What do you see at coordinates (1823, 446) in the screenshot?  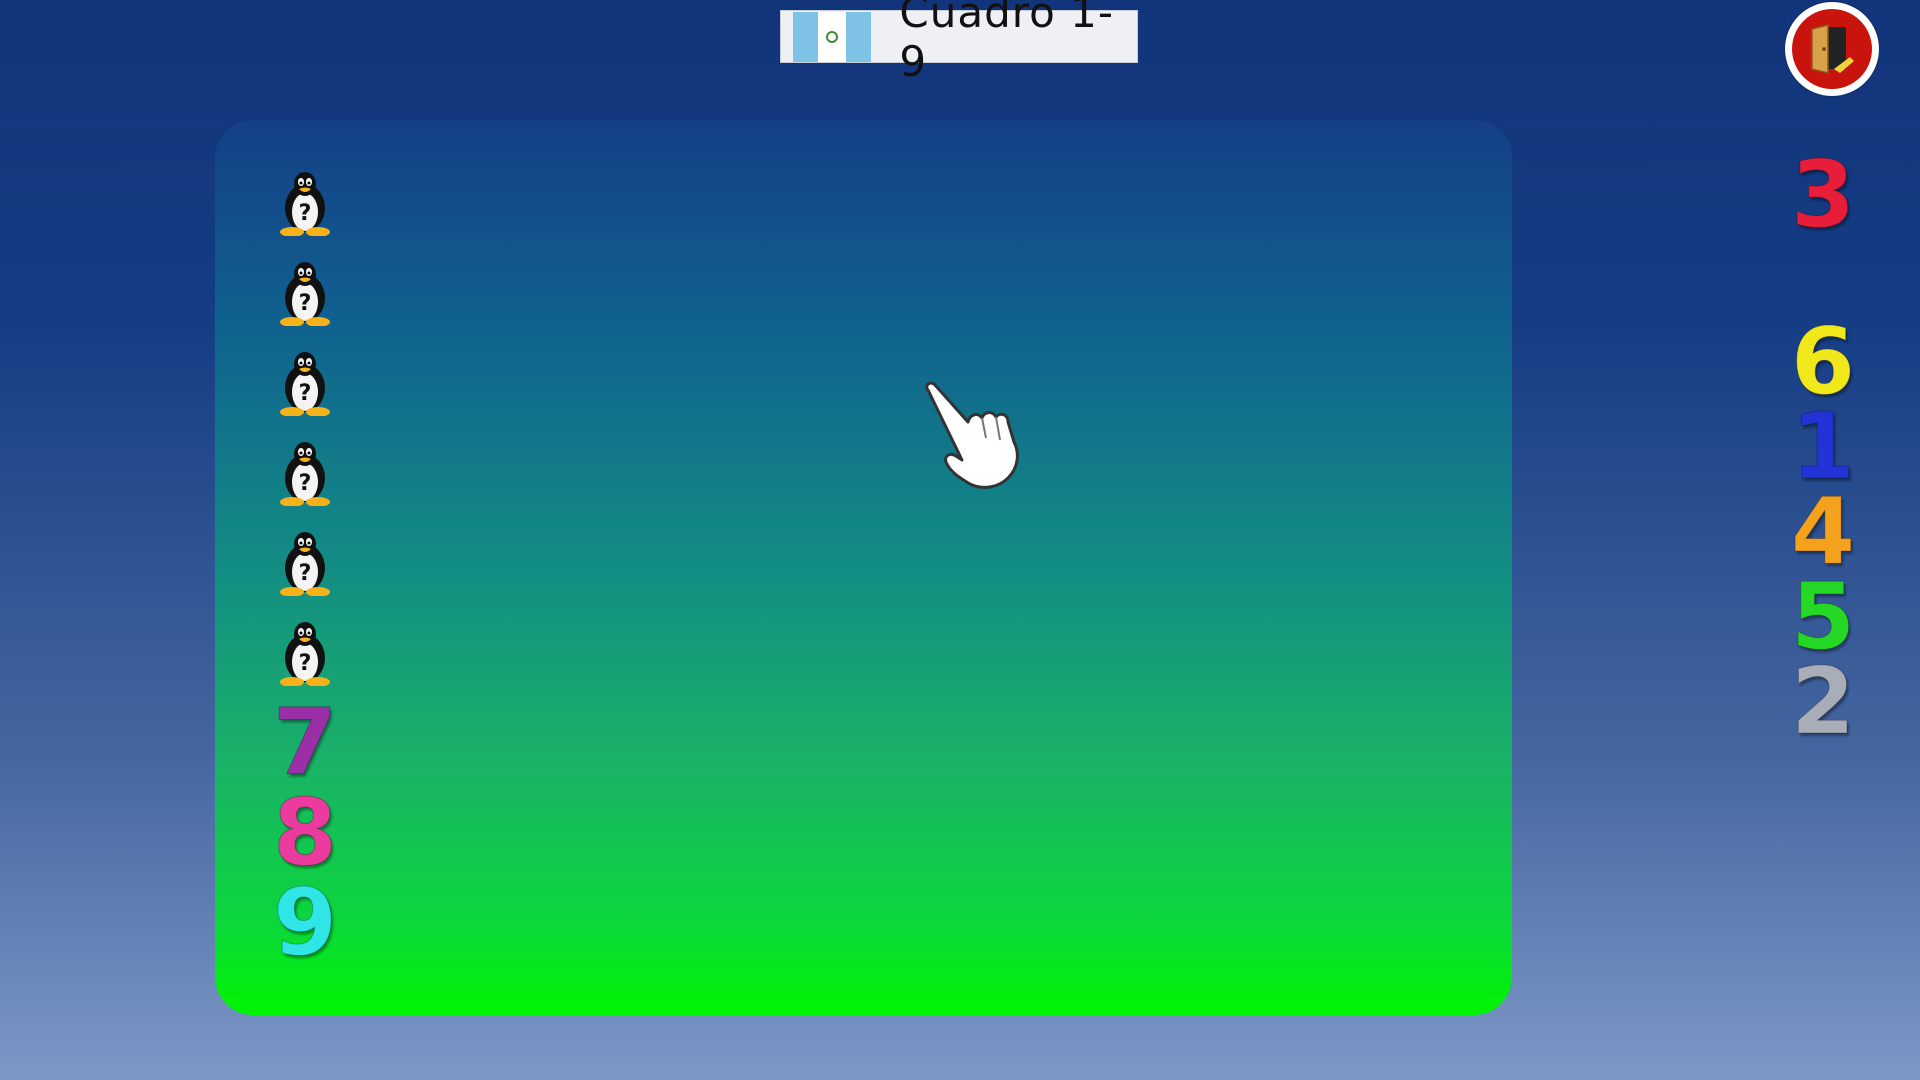 I see `option-digit-1: 1` at bounding box center [1823, 446].